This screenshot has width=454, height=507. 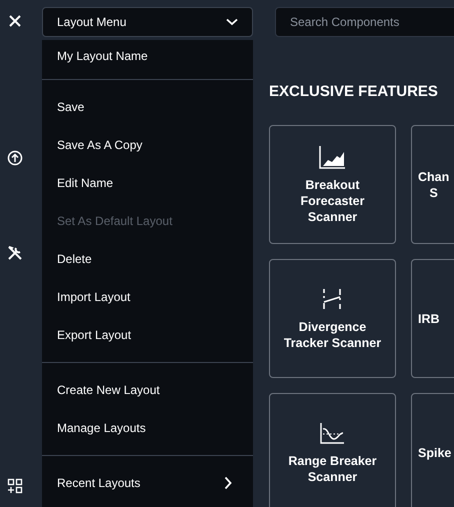 I want to click on search-field: Search Components, so click(x=364, y=22).